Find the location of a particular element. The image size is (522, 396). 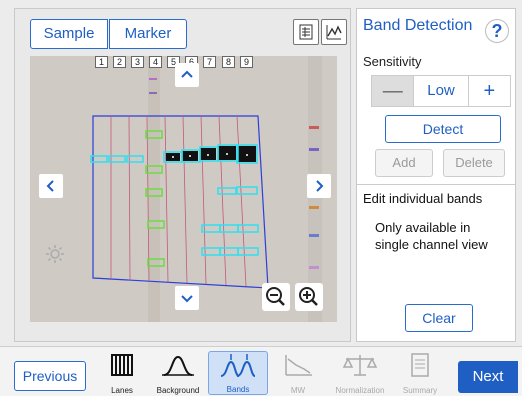

step-normalization: Normalization is located at coordinates (360, 373).